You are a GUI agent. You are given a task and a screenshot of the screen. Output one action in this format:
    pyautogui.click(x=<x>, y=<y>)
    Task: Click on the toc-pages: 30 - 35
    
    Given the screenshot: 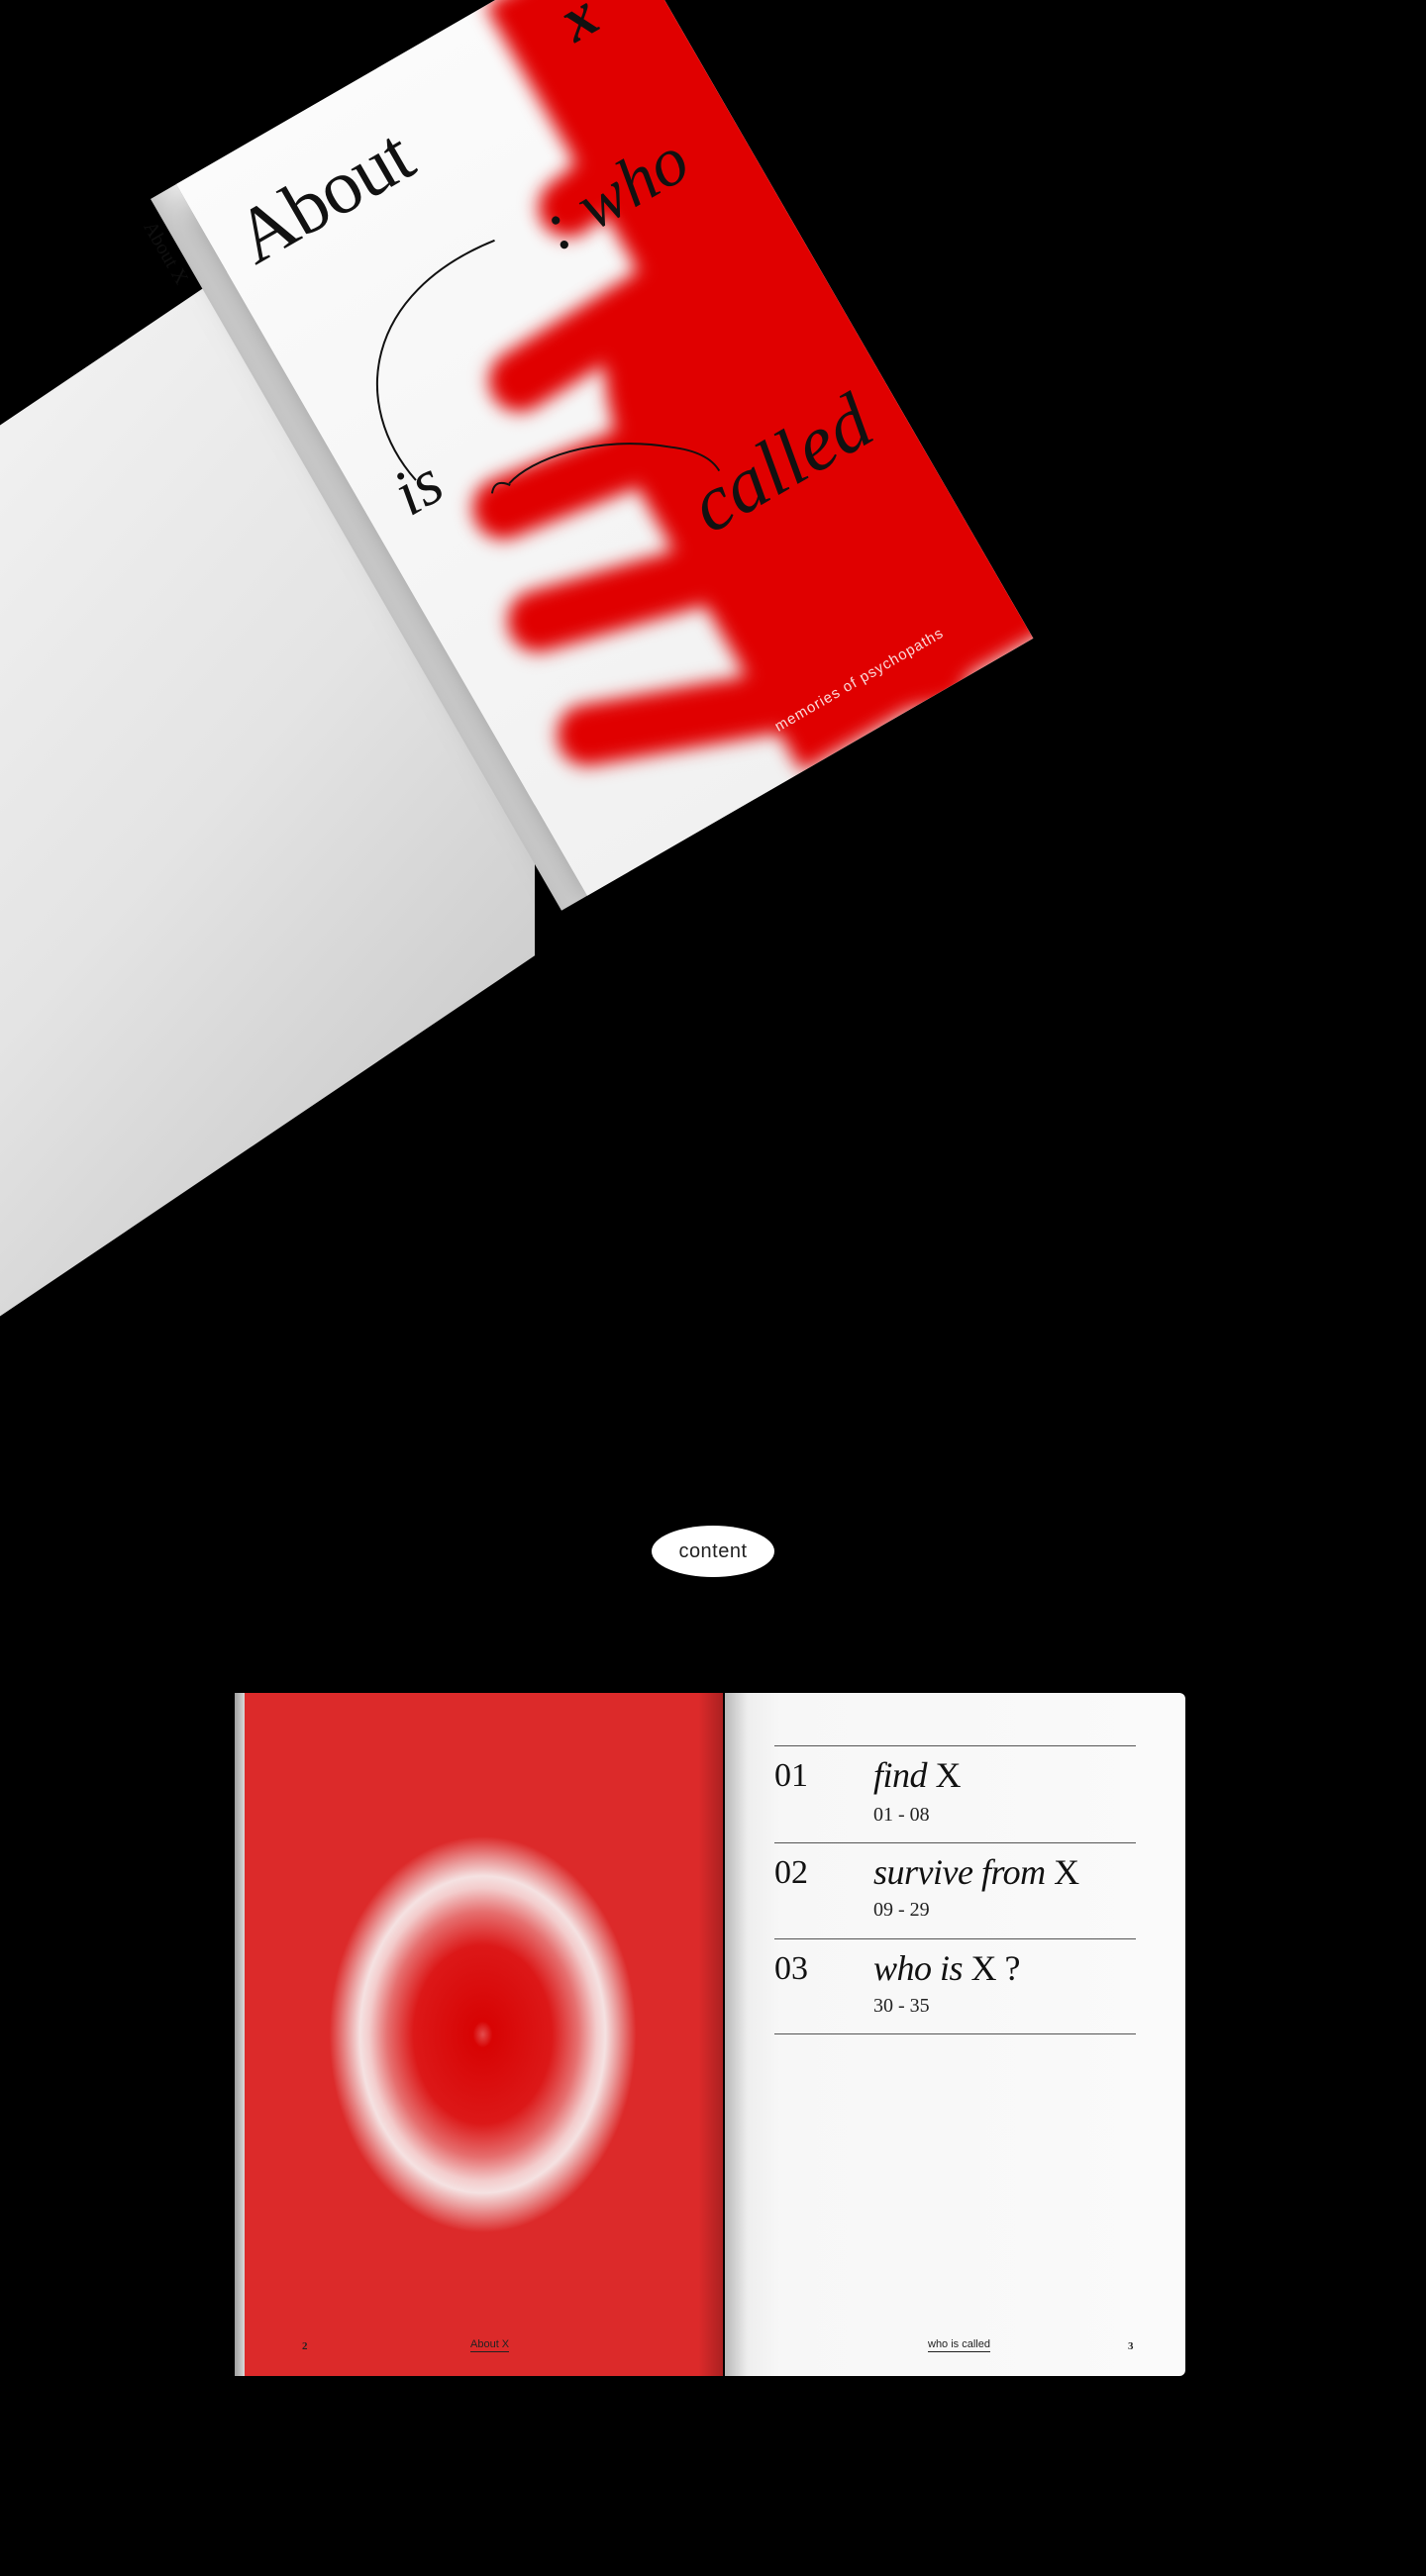 What is the action you would take?
    pyautogui.click(x=901, y=2006)
    